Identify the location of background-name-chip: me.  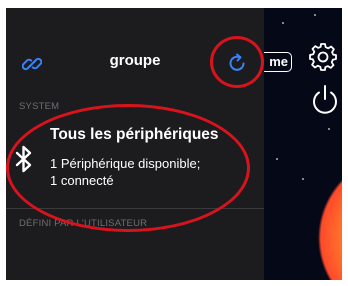
(276, 62).